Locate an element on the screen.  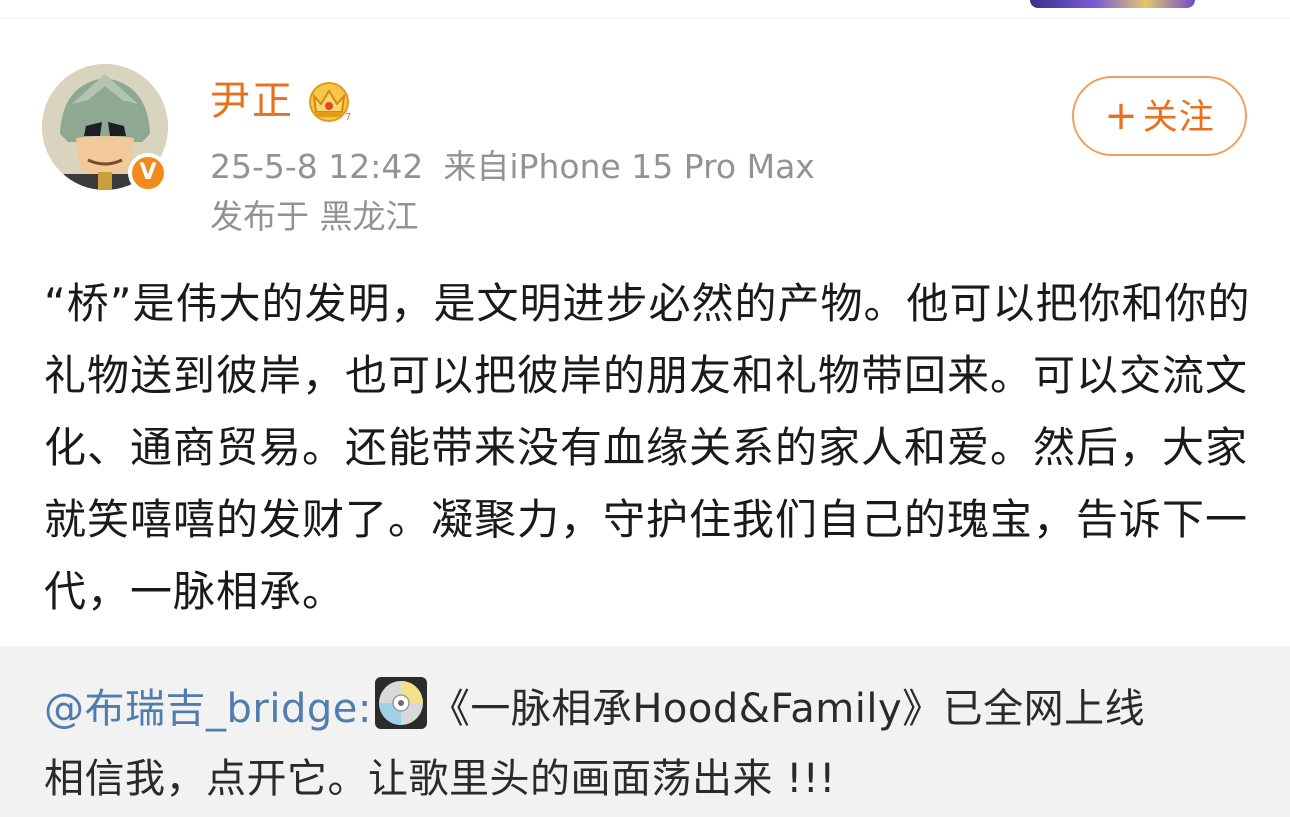
mention-link: @布瑞吉_bridge: is located at coordinates (208, 709).